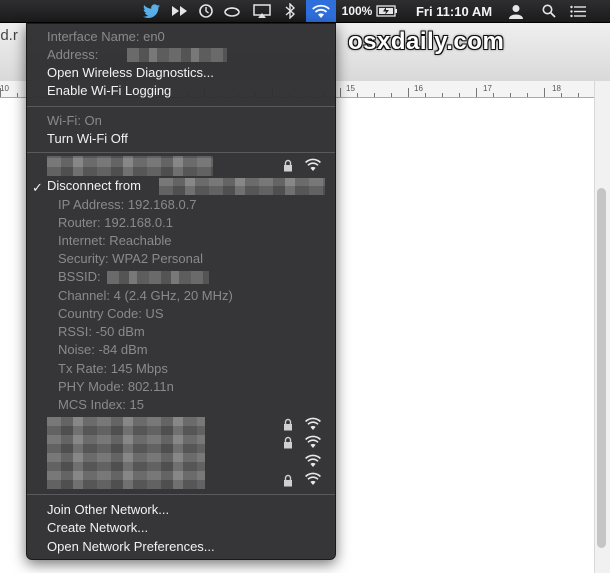  Describe the element at coordinates (101, 404) in the screenshot. I see `mcs-index-detail: MCS Index: 15` at that location.